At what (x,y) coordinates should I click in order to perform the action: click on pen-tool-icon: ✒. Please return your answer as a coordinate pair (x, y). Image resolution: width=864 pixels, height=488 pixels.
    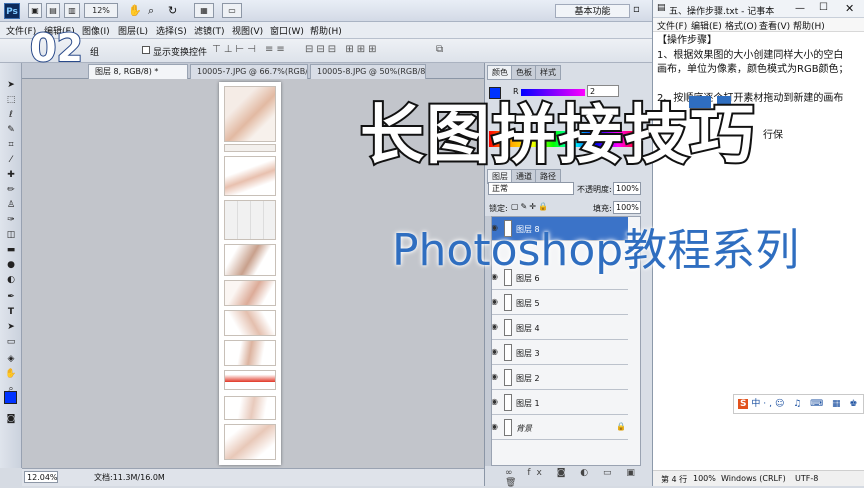
    Looking at the image, I should click on (11, 297).